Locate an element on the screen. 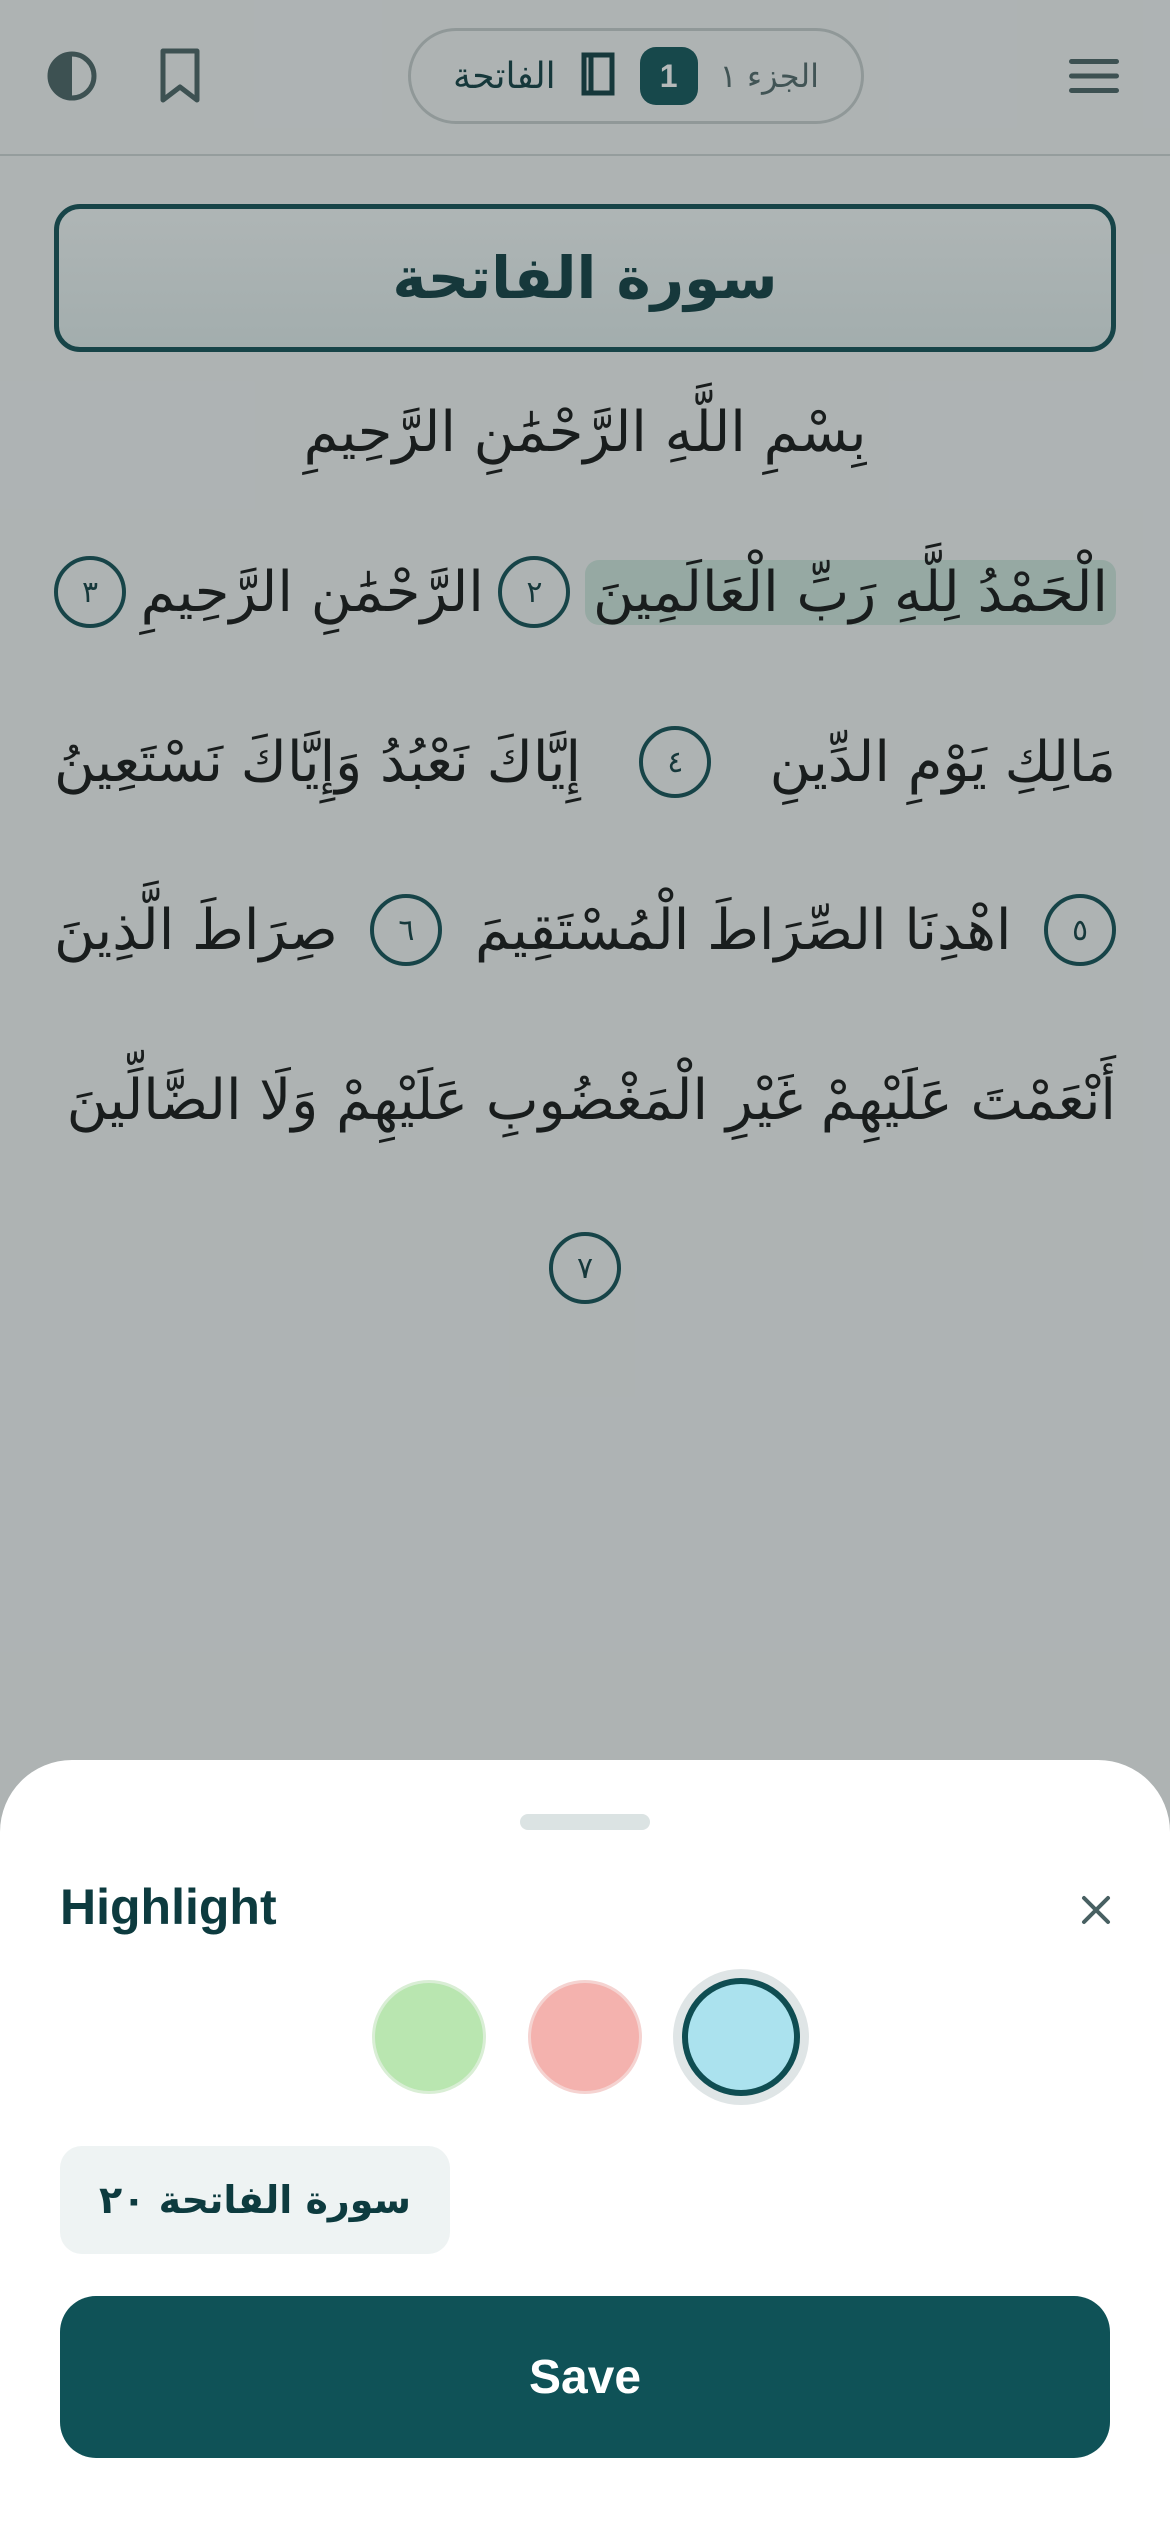 This screenshot has width=1170, height=2532. close-button is located at coordinates (1096, 1910).